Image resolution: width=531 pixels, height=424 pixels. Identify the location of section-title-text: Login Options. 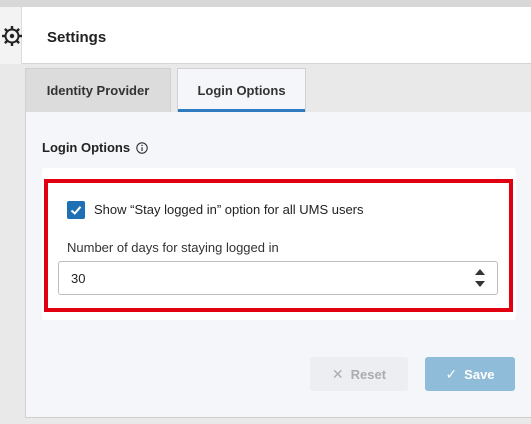
(86, 147).